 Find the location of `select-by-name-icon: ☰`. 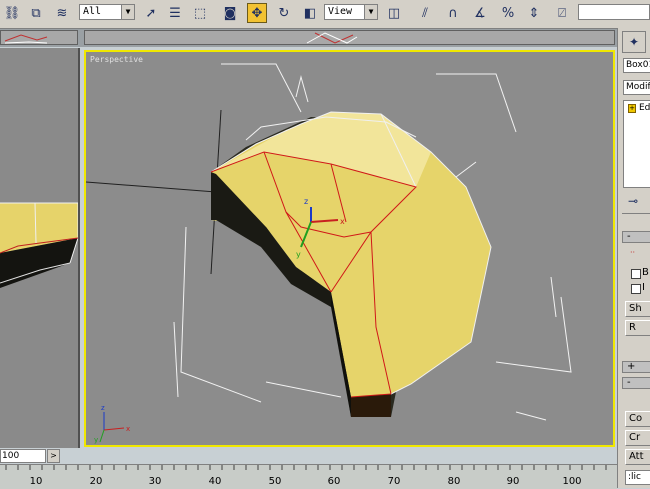

select-by-name-icon: ☰ is located at coordinates (175, 13).